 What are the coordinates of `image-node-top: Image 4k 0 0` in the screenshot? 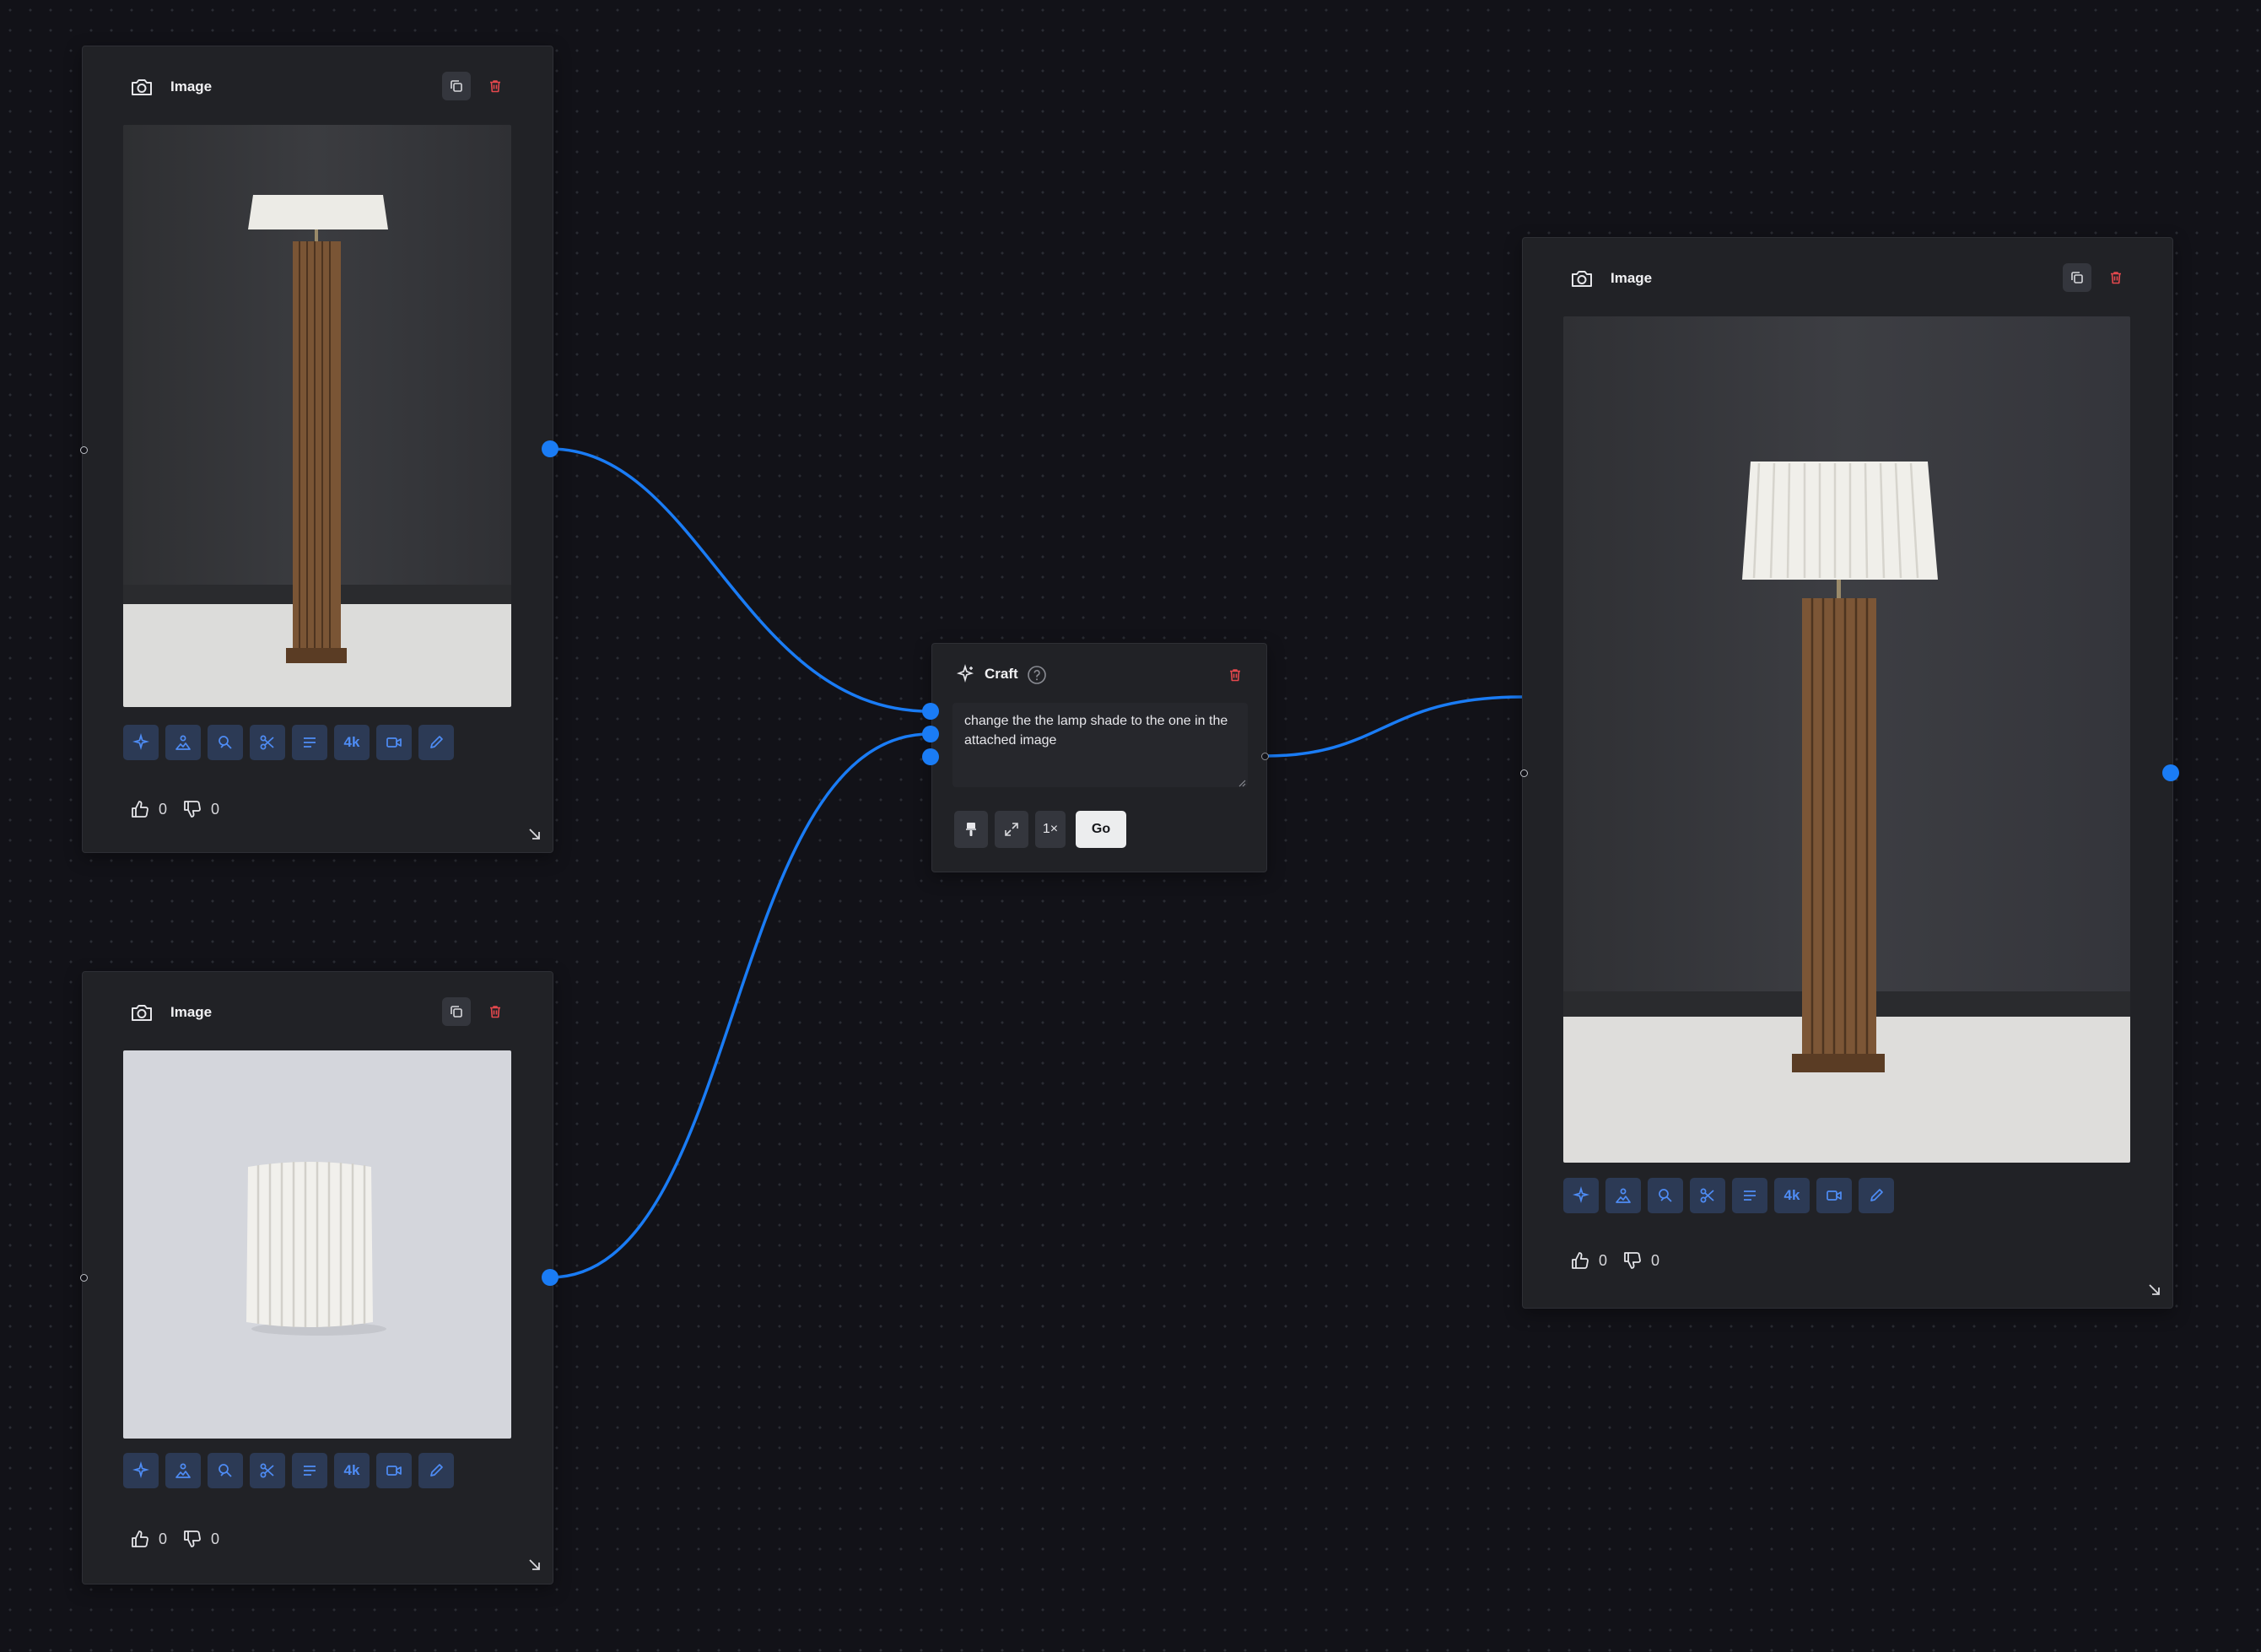 It's located at (317, 449).